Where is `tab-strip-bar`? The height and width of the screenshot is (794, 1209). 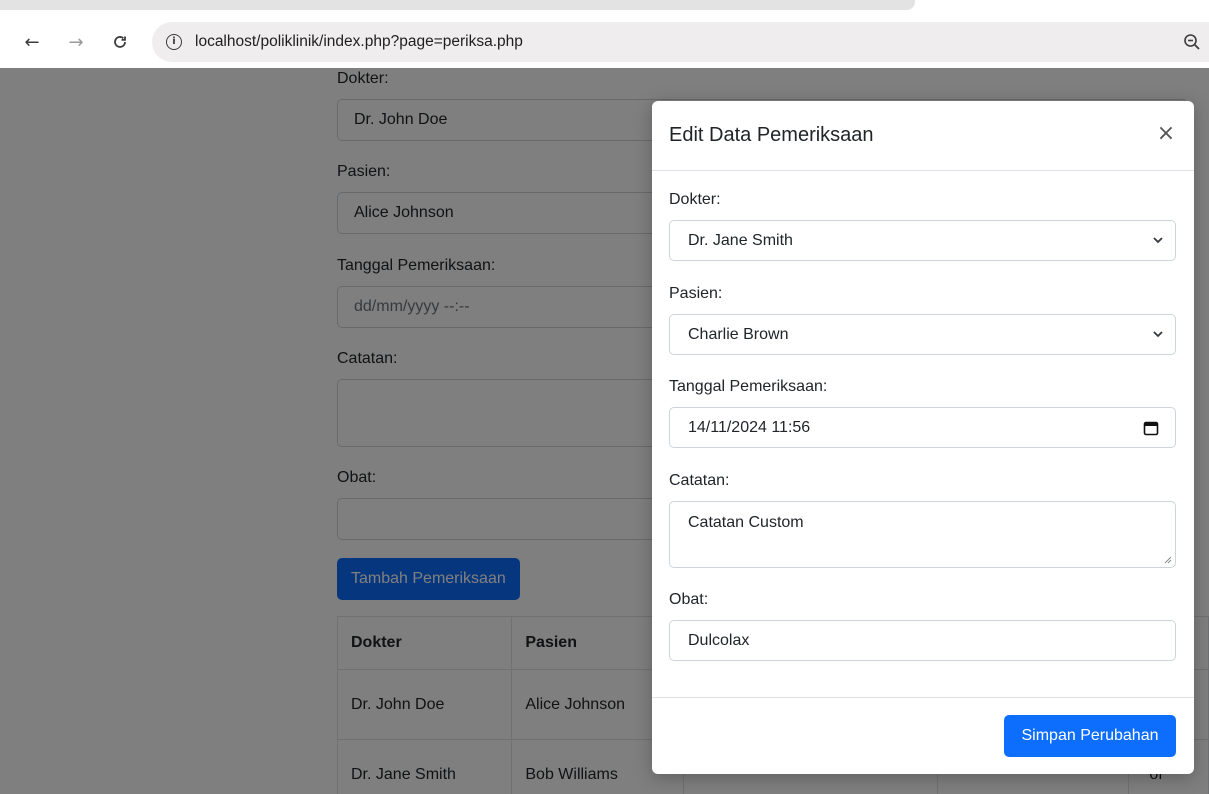
tab-strip-bar is located at coordinates (457, 5).